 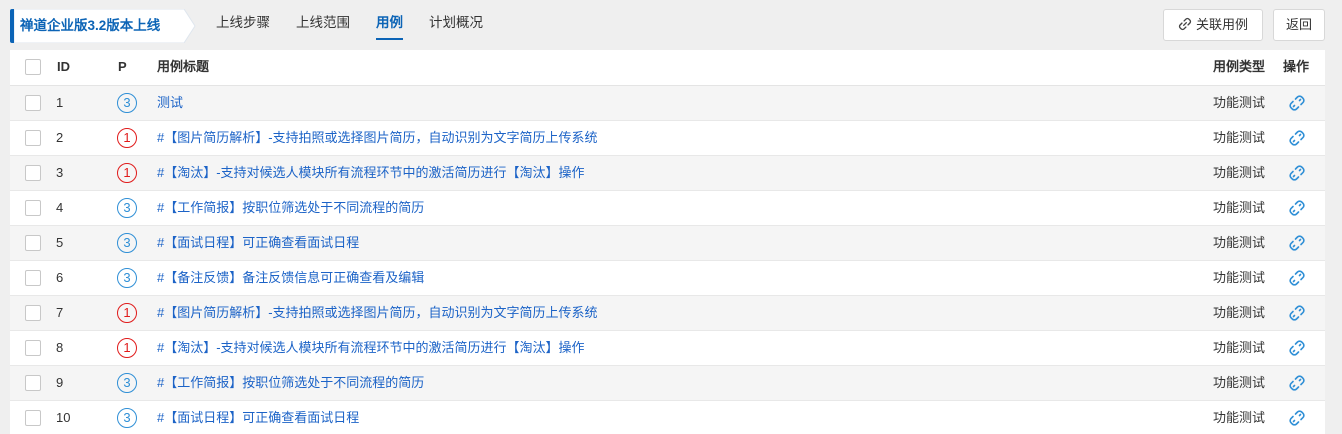 I want to click on table-row: 1 3 测试 功能测试, so click(x=667, y=103).